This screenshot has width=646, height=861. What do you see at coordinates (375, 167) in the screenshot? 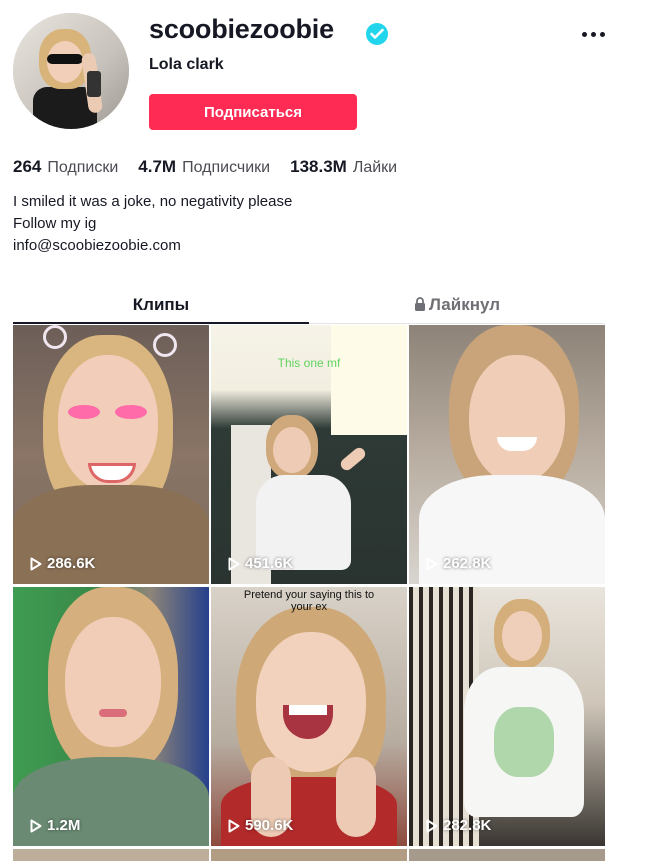
I see `stat-label: Лайки` at bounding box center [375, 167].